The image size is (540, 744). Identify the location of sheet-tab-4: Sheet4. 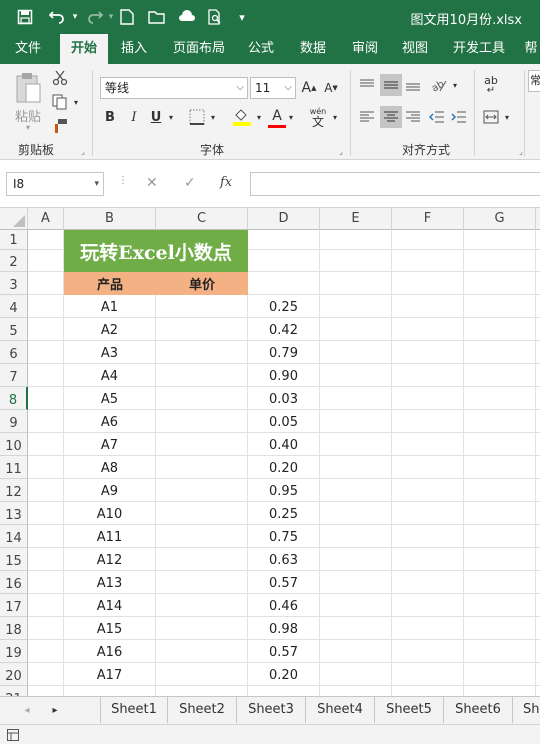
(340, 710).